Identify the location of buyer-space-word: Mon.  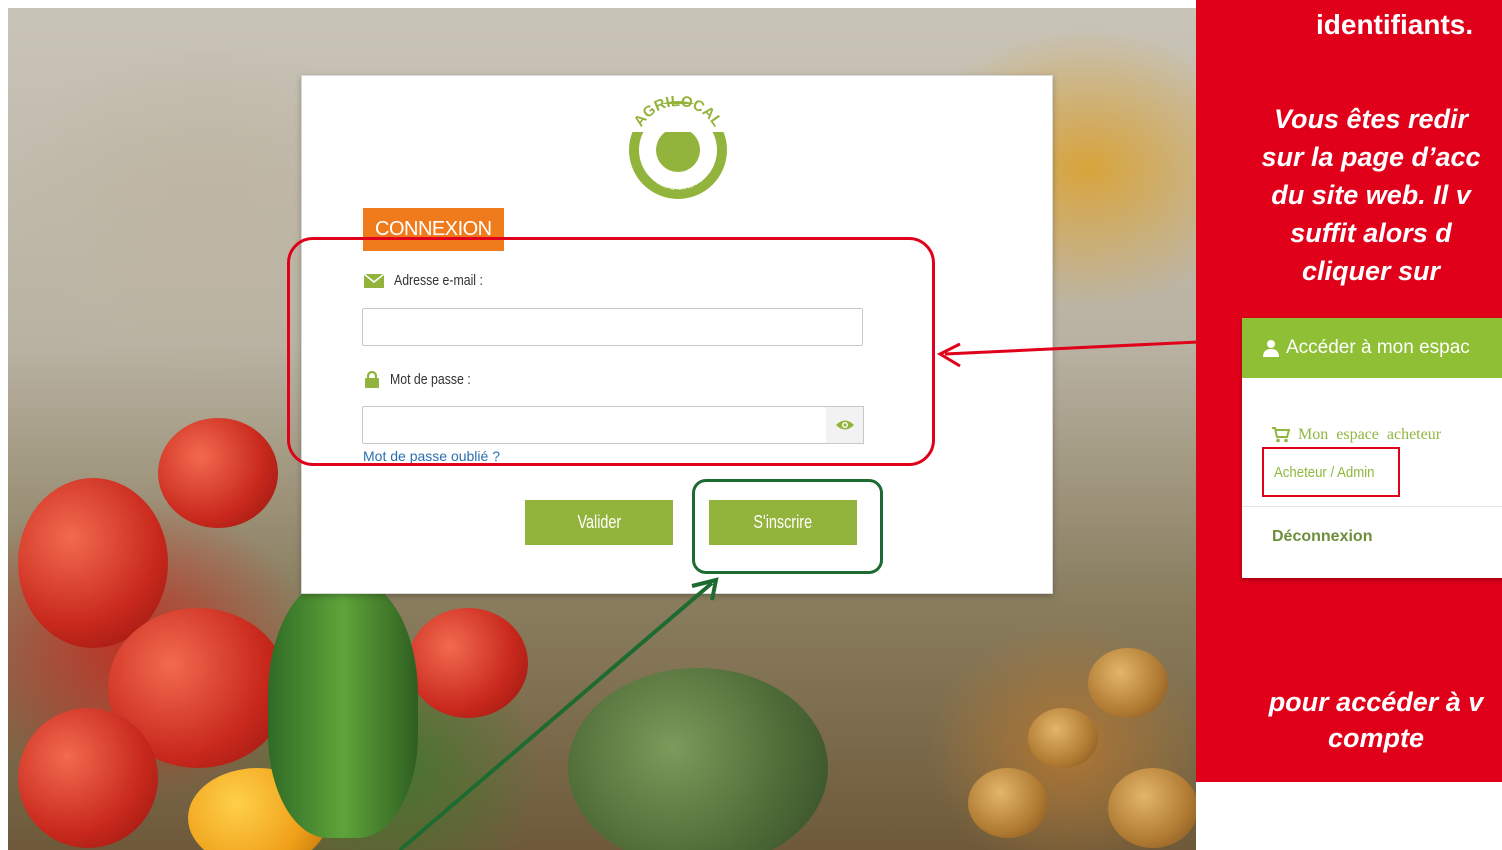
(1313, 434).